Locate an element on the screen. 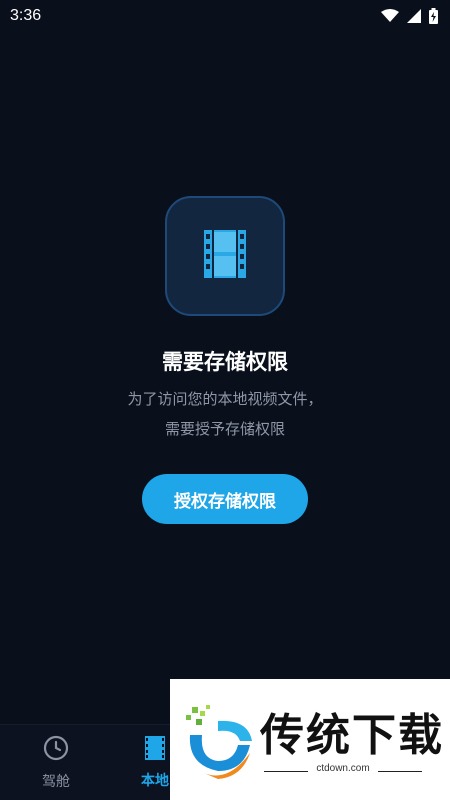  watermark-divider-left is located at coordinates (286, 771).